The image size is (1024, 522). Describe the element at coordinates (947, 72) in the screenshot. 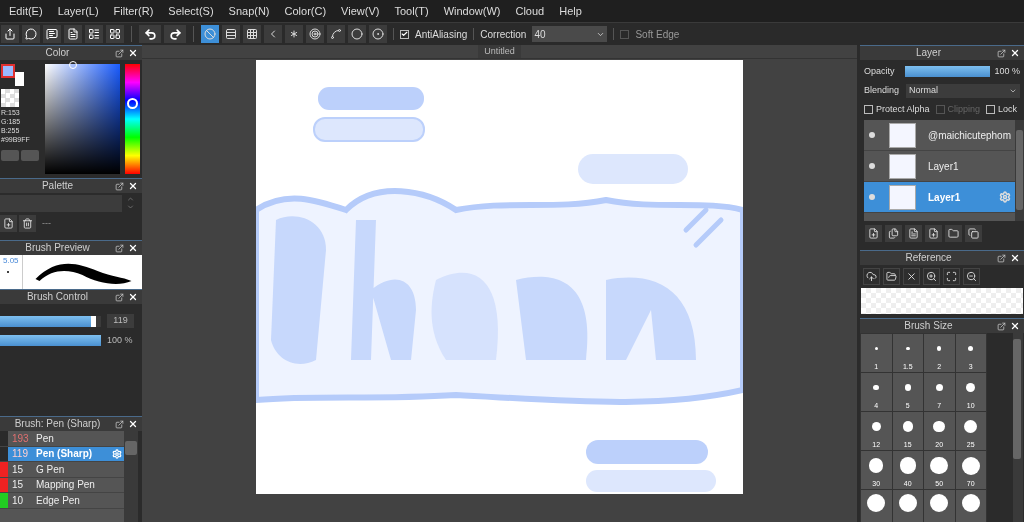

I see `layer-opacity-slider` at that location.